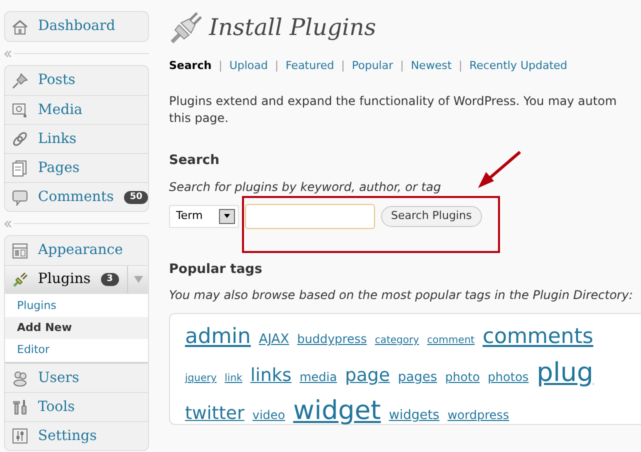 The image size is (641, 452). Describe the element at coordinates (20, 27) in the screenshot. I see `house-icon` at that location.